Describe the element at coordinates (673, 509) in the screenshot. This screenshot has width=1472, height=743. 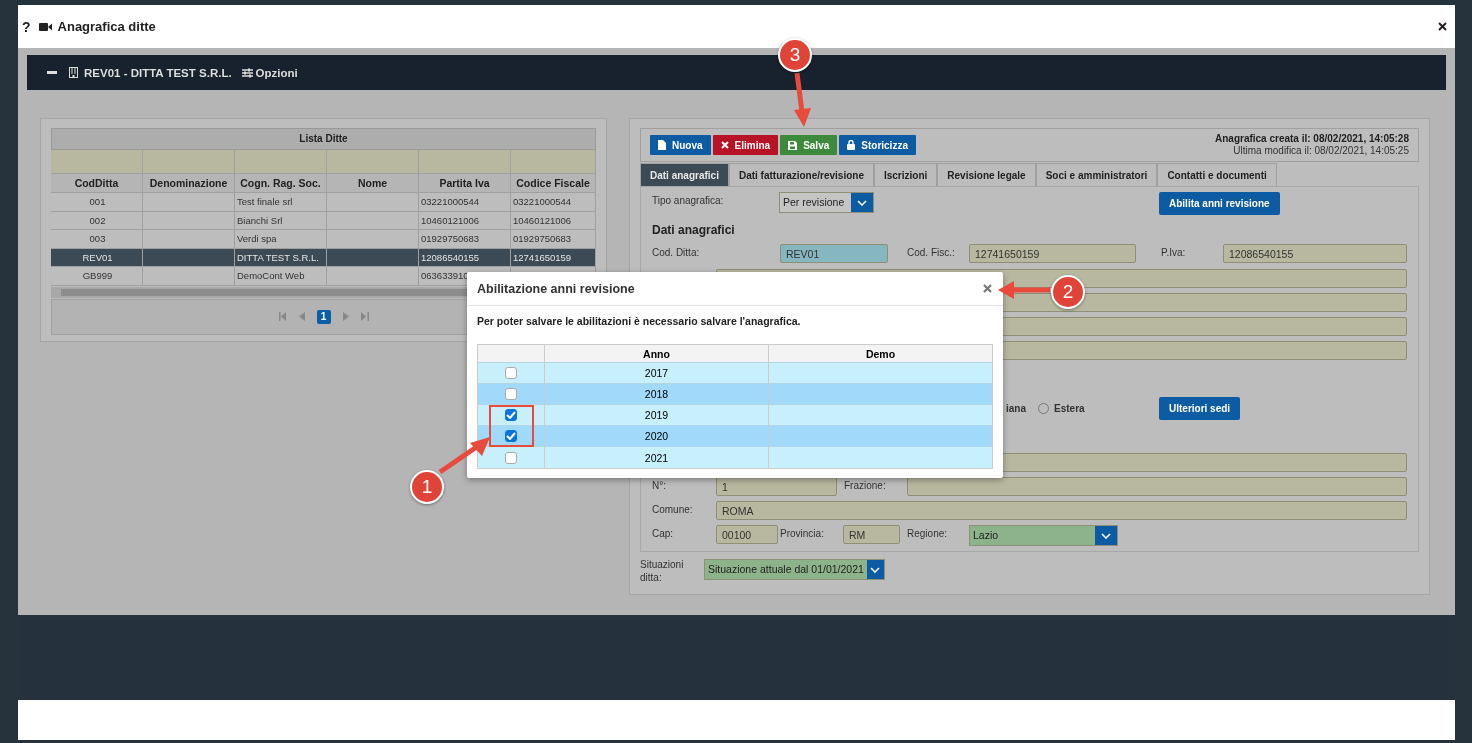
I see `field-label: Comune:` at that location.